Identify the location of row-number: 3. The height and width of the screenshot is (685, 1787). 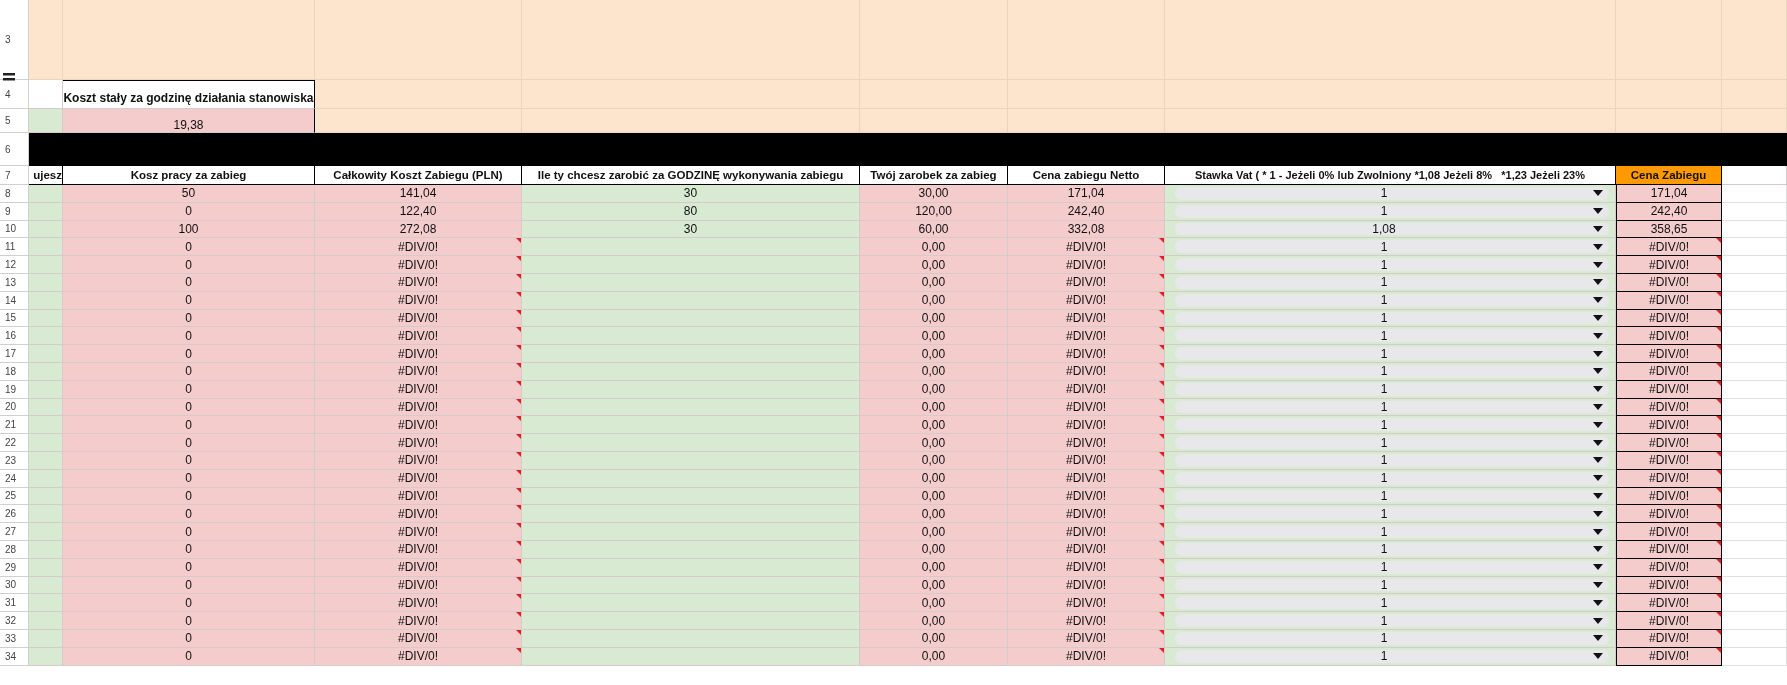
(14, 40).